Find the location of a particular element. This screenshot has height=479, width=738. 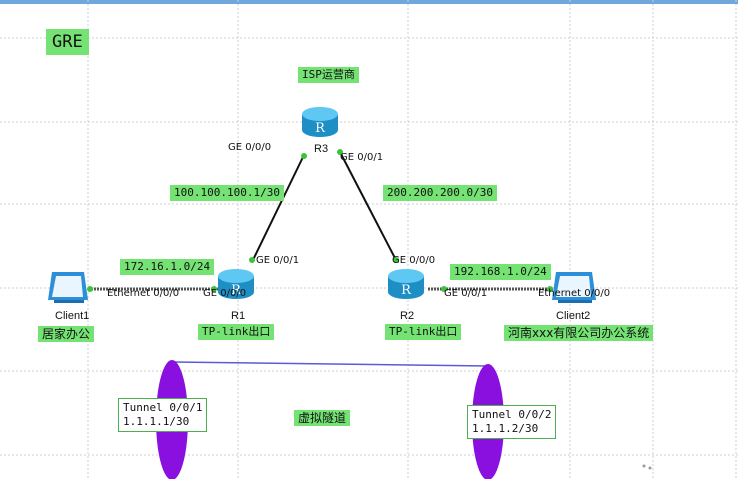

diagram-title: GRE is located at coordinates (67, 42).